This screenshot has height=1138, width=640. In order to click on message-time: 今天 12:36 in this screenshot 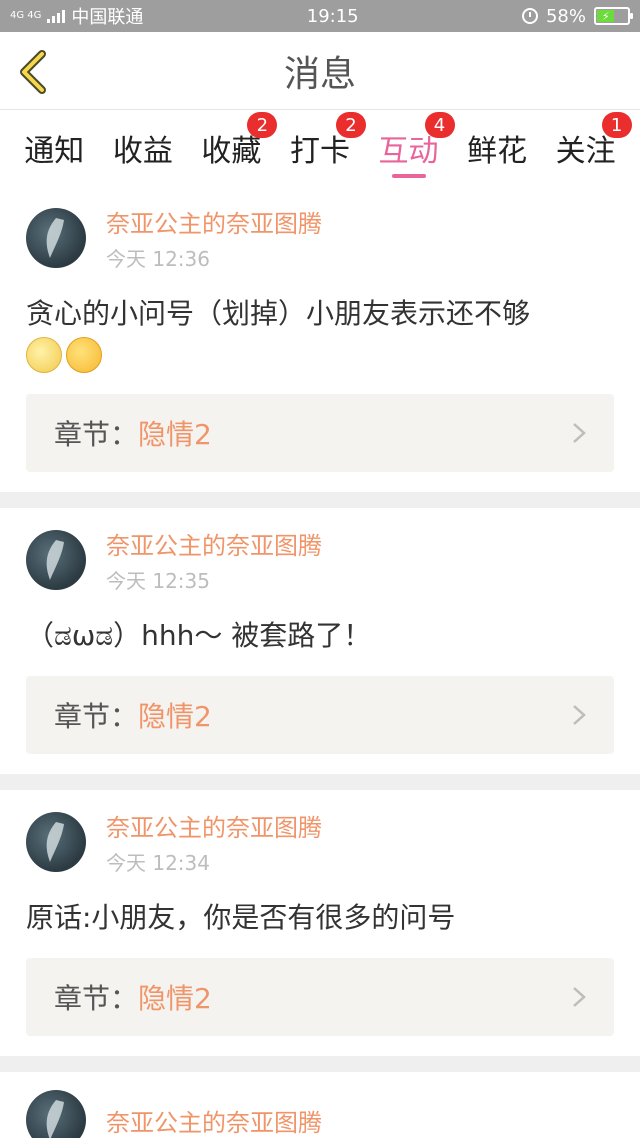, I will do `click(158, 259)`.